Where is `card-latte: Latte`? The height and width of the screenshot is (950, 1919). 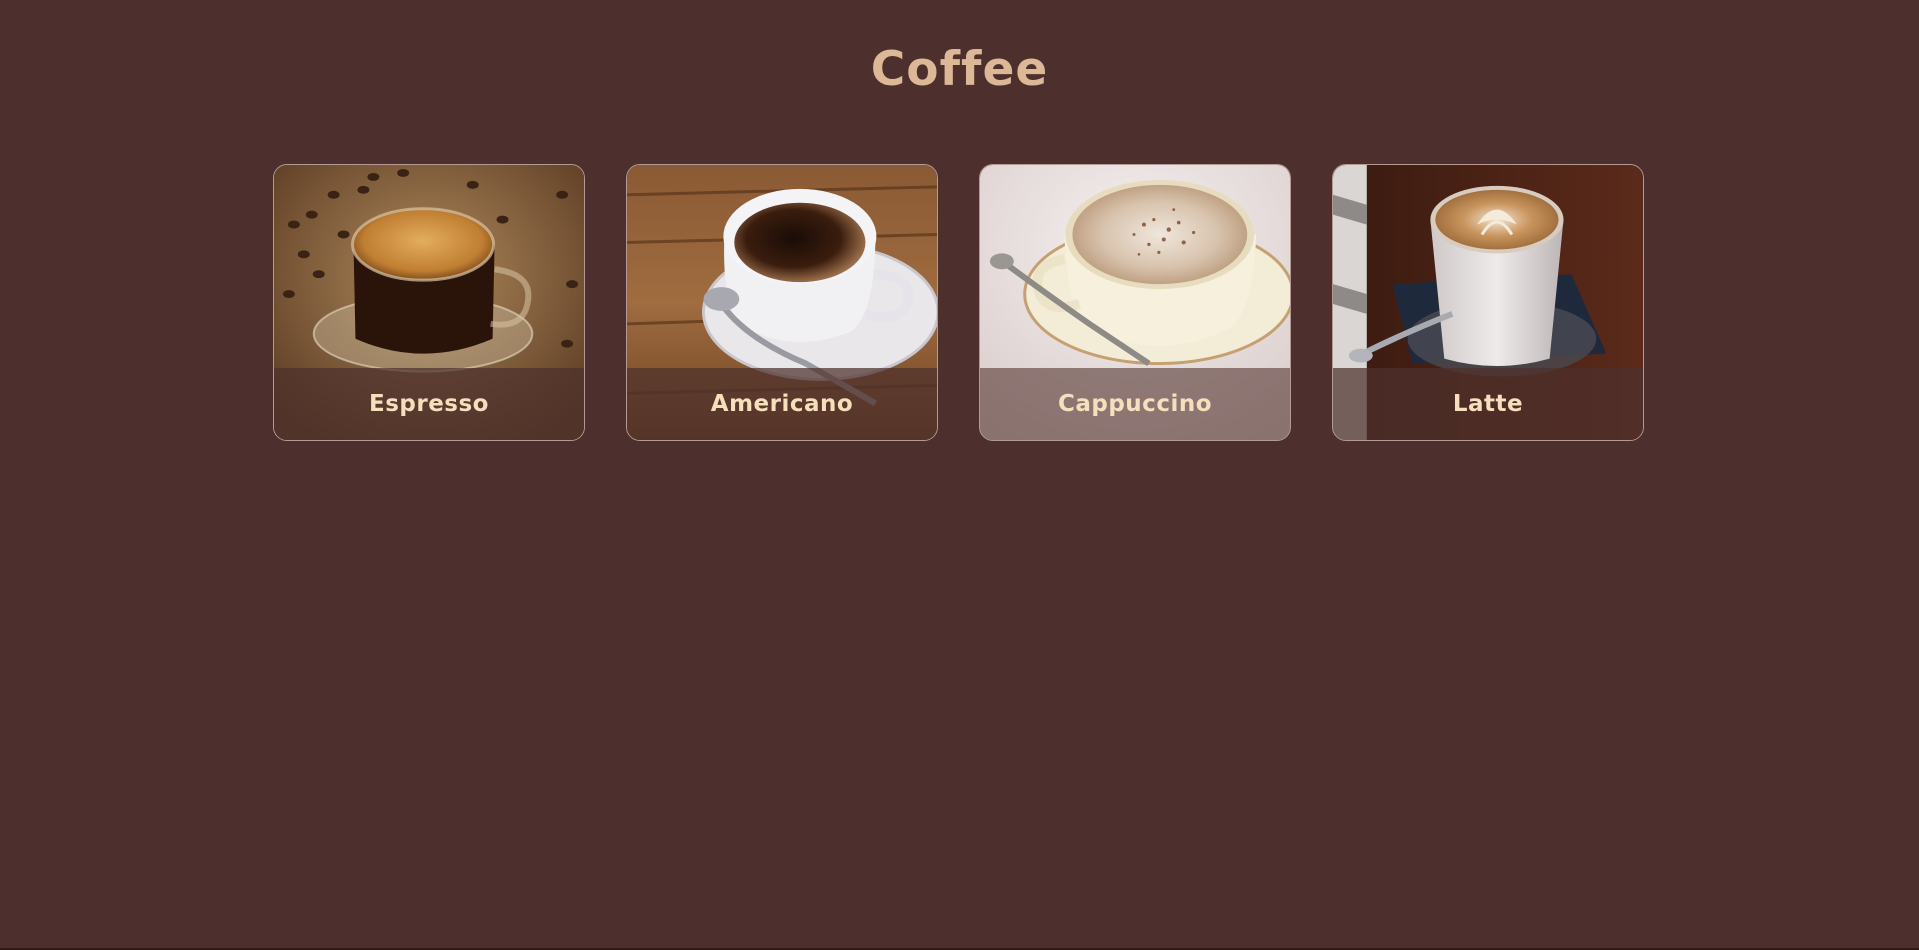
card-latte: Latte is located at coordinates (1488, 302).